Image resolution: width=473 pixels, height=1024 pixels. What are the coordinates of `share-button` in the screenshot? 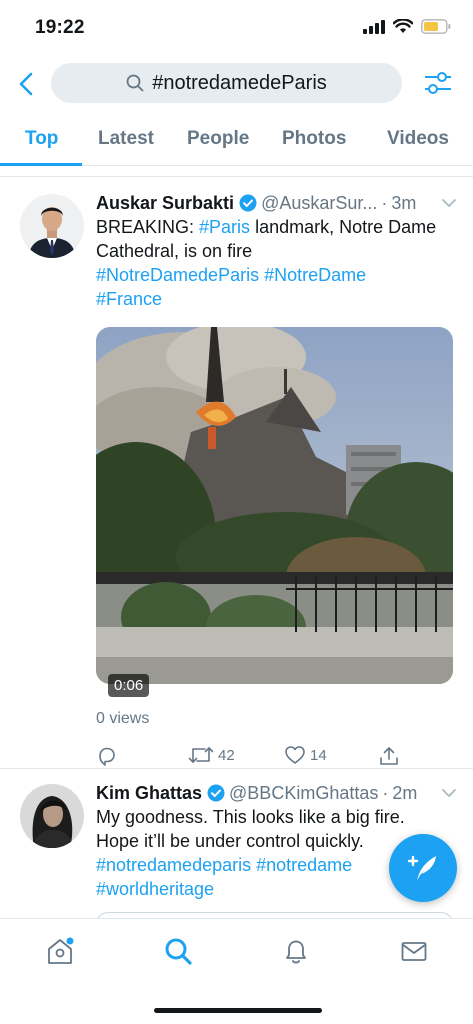 It's located at (389, 756).